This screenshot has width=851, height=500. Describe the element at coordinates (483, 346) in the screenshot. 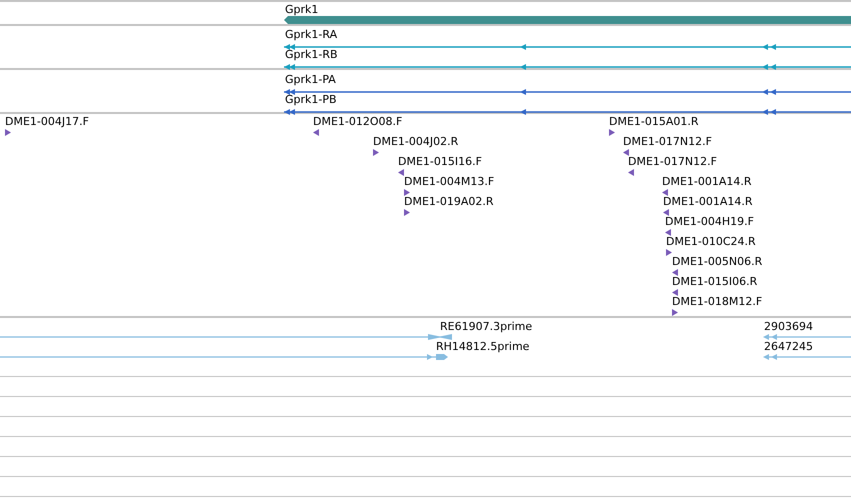

I see `est-label: RH14812.5prime` at that location.